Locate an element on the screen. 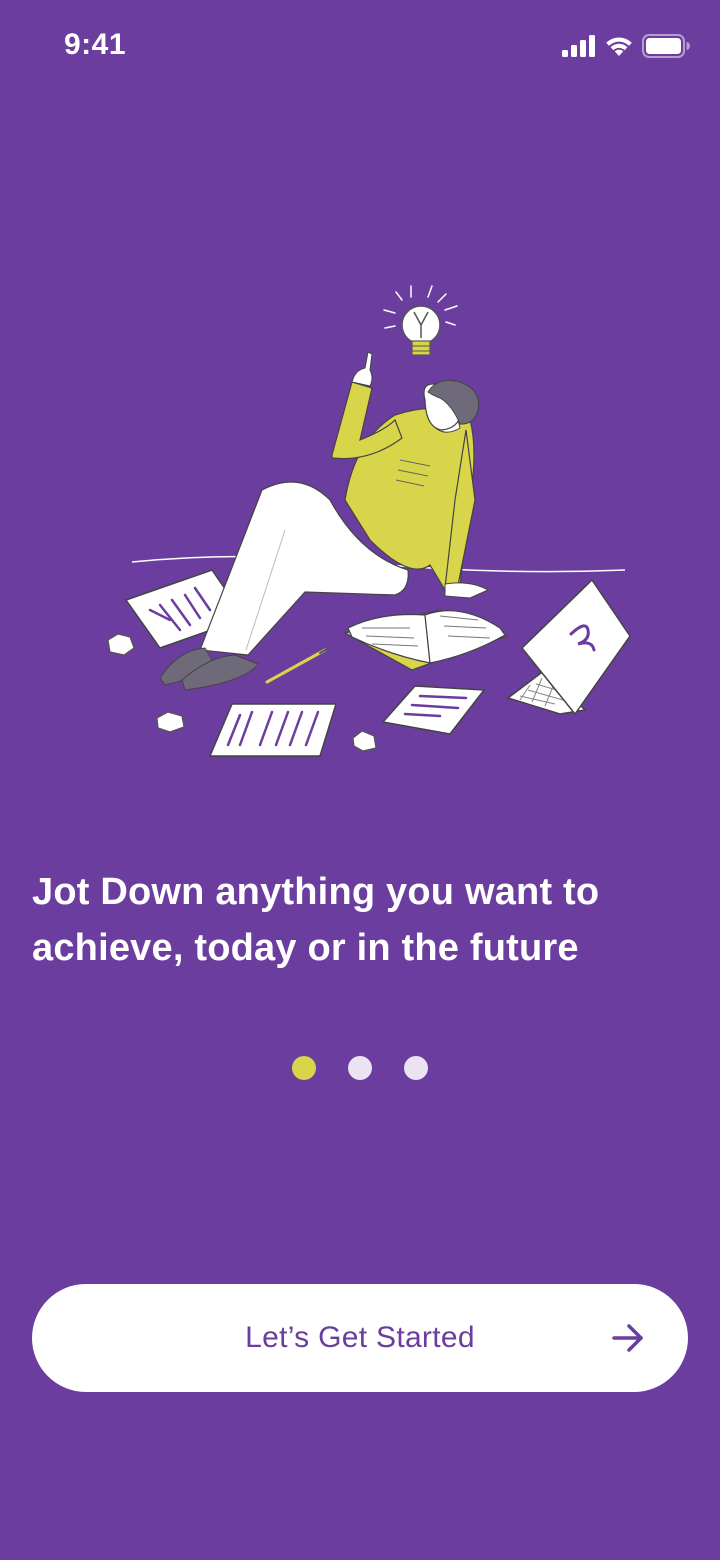 The height and width of the screenshot is (1560, 720). get-started-button: Let’s Get Started is located at coordinates (360, 1338).